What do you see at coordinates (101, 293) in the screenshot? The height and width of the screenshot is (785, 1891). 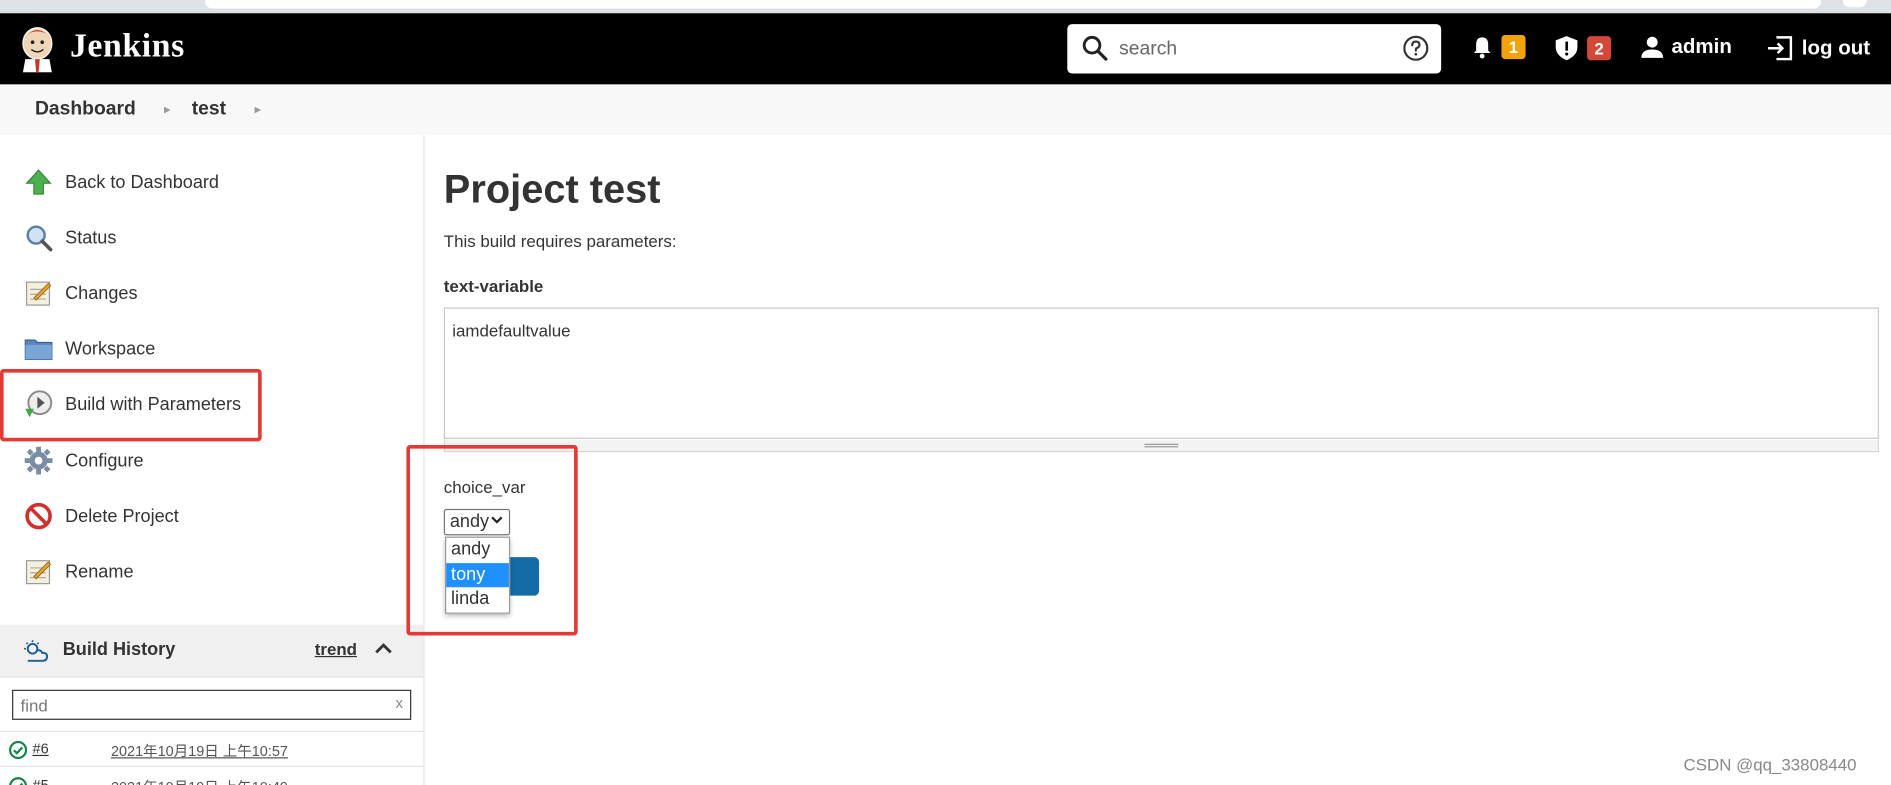 I see `task-label: Changes` at bounding box center [101, 293].